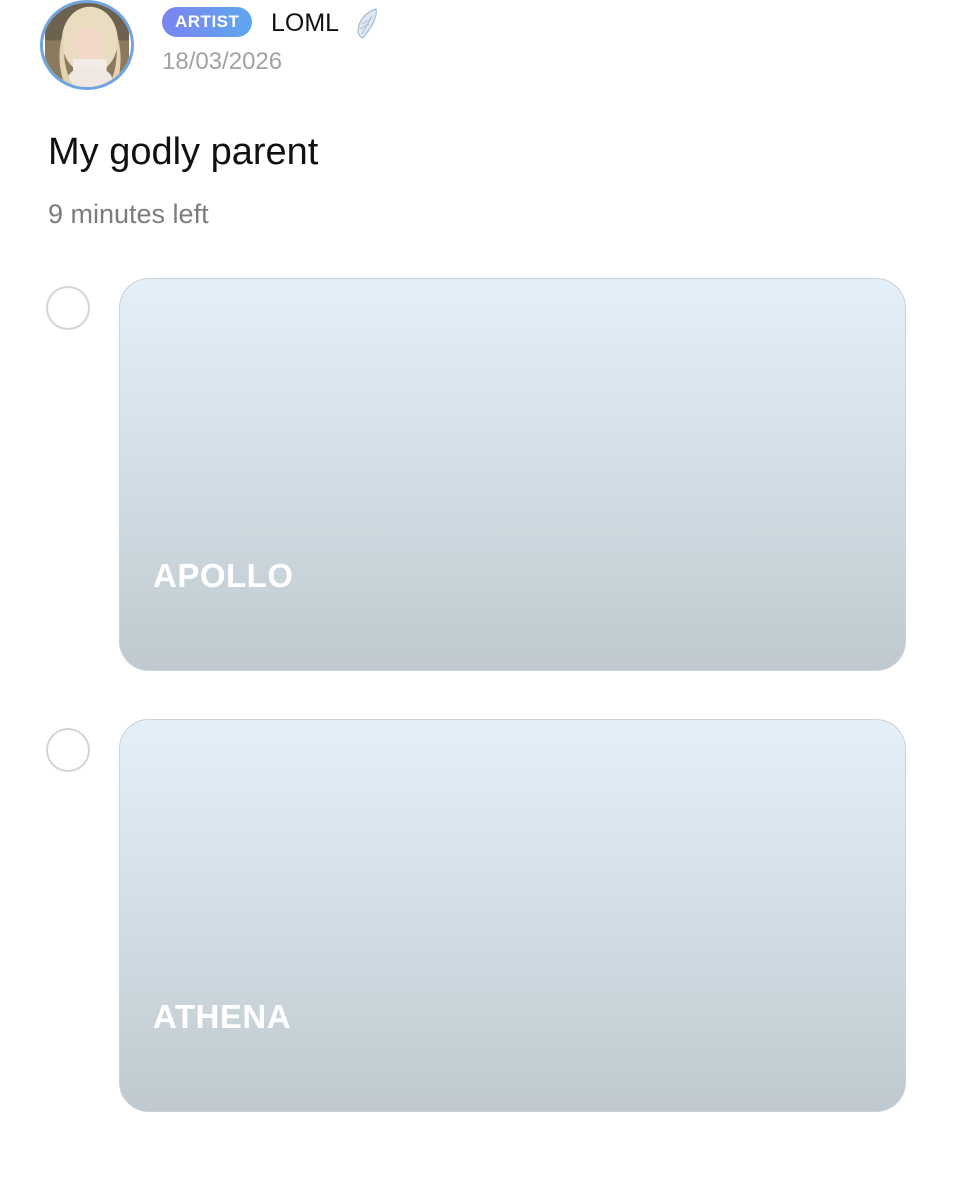  Describe the element at coordinates (128, 214) in the screenshot. I see `poll-time-left: 9 minutes left` at that location.